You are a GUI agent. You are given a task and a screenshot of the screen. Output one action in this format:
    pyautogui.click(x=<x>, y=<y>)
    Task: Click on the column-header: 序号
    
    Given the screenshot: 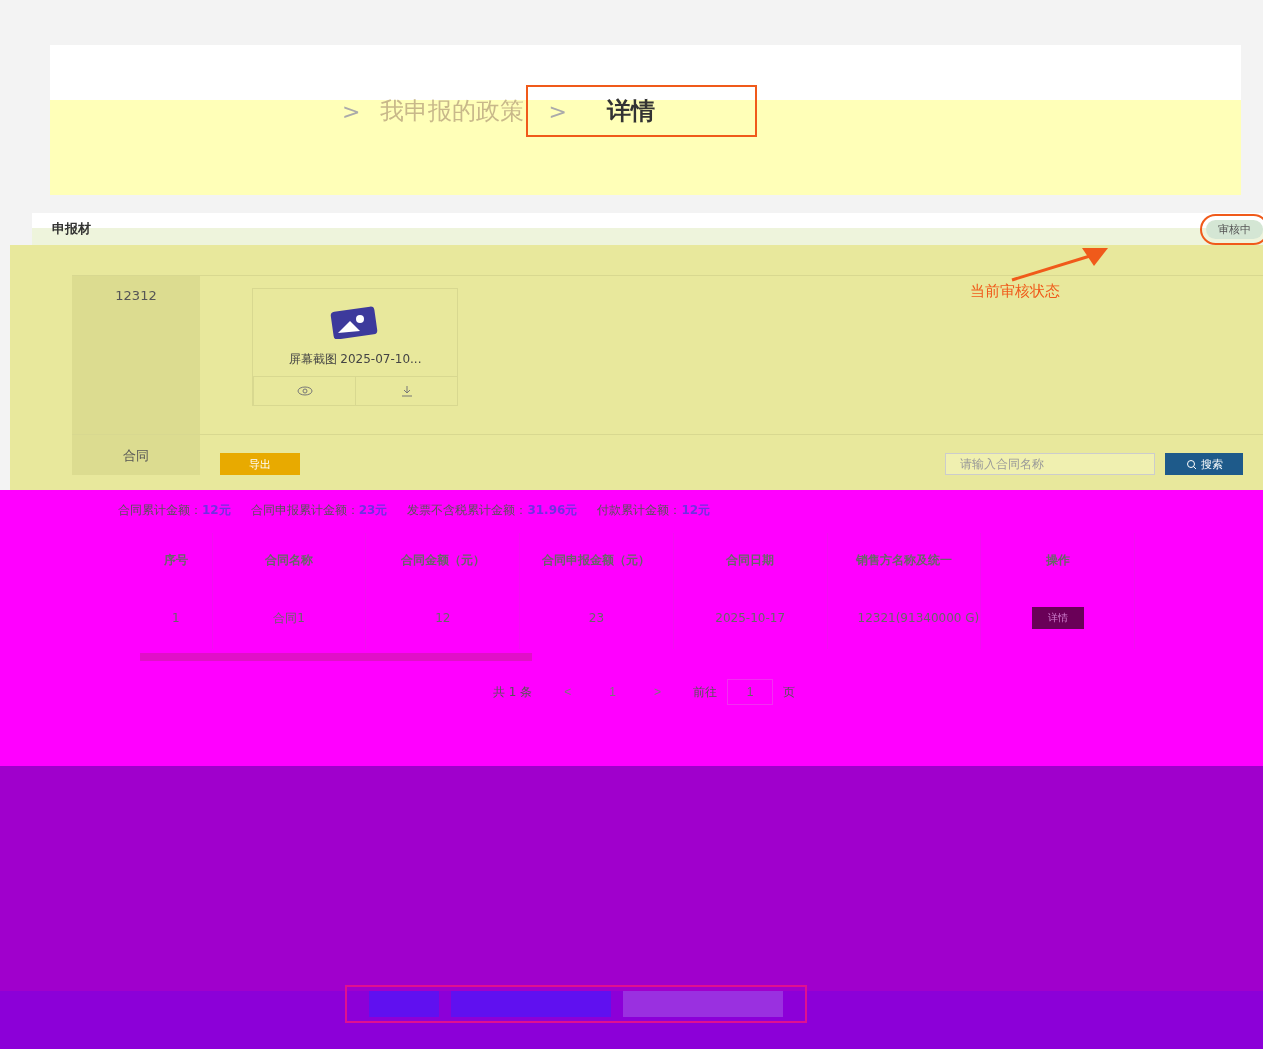 What is the action you would take?
    pyautogui.click(x=176, y=560)
    